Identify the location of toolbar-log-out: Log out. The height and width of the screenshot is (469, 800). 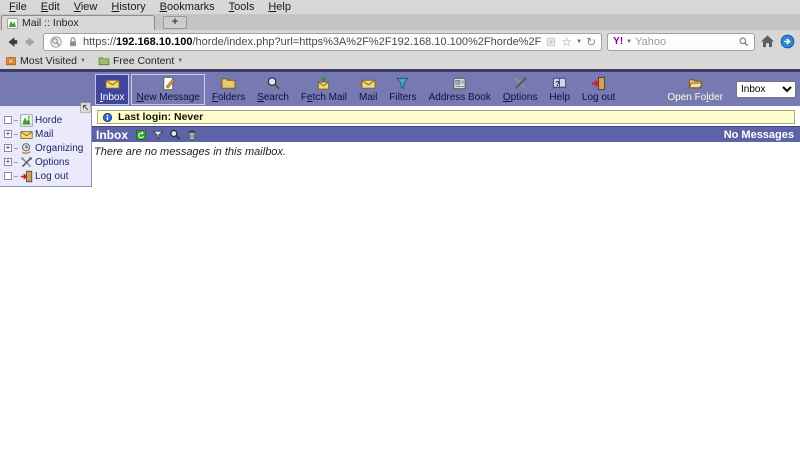
(598, 89).